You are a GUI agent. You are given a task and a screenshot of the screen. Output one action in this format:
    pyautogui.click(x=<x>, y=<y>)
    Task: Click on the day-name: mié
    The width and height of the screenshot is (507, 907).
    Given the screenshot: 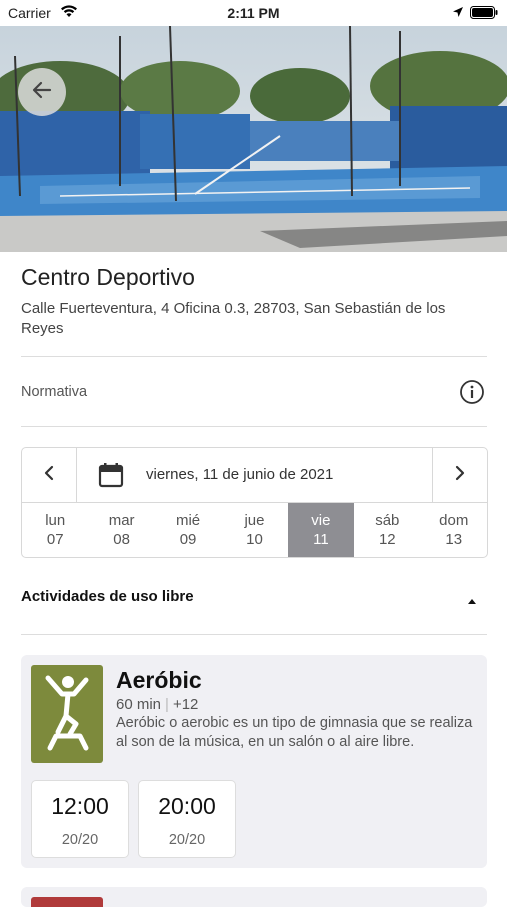 What is the action you would take?
    pyautogui.click(x=188, y=520)
    